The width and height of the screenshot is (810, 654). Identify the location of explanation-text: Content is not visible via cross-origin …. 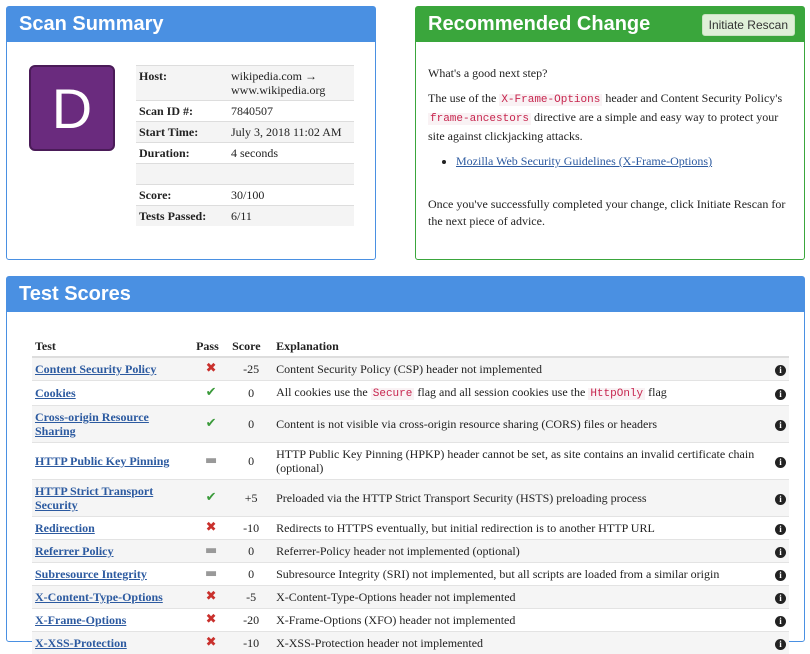
(466, 424).